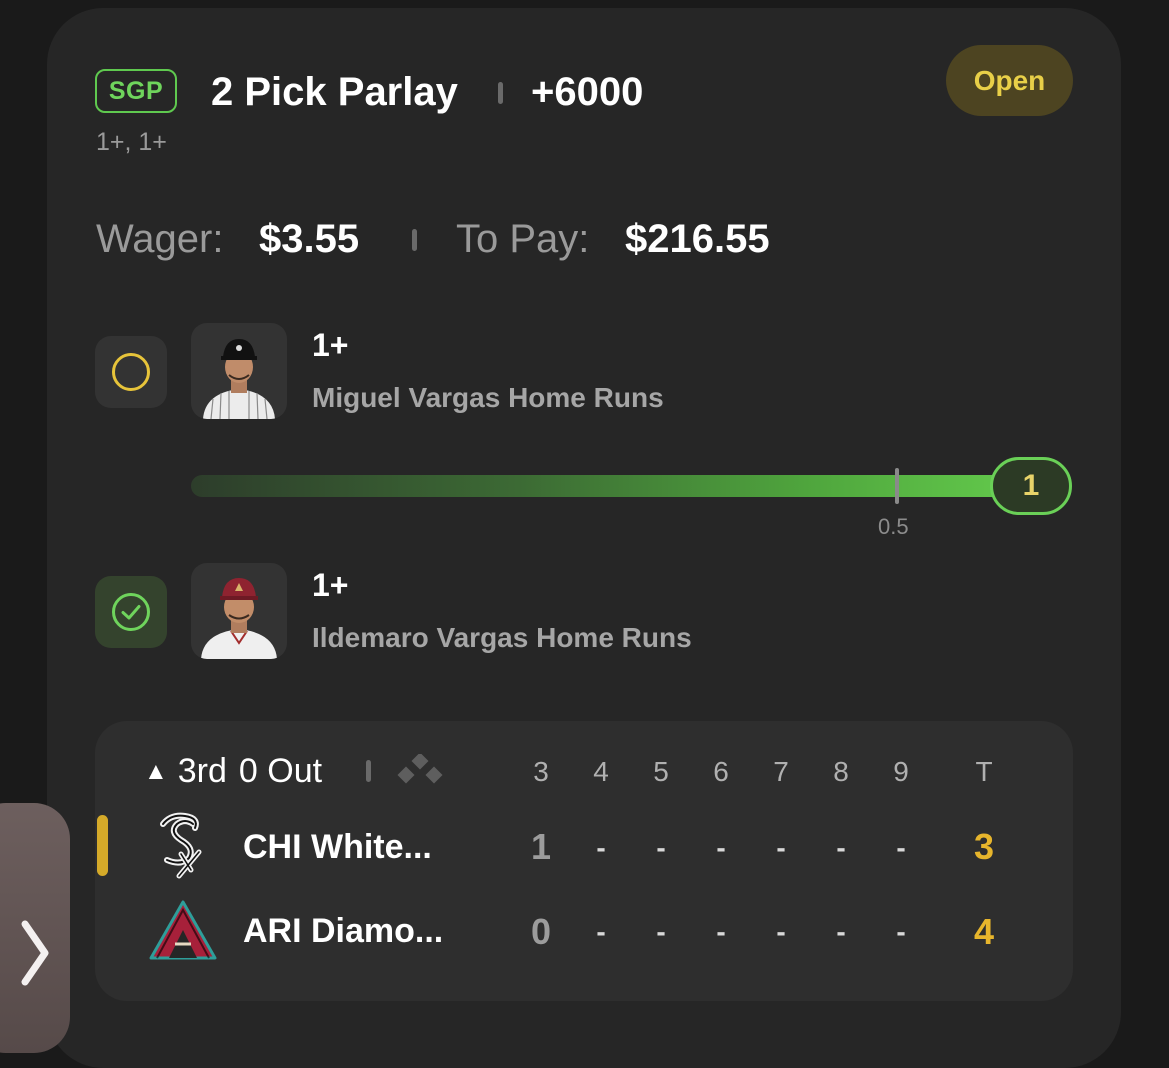  Describe the element at coordinates (233, 771) in the screenshot. I see `inning-state: ▲ 3rd 0 Out` at that location.